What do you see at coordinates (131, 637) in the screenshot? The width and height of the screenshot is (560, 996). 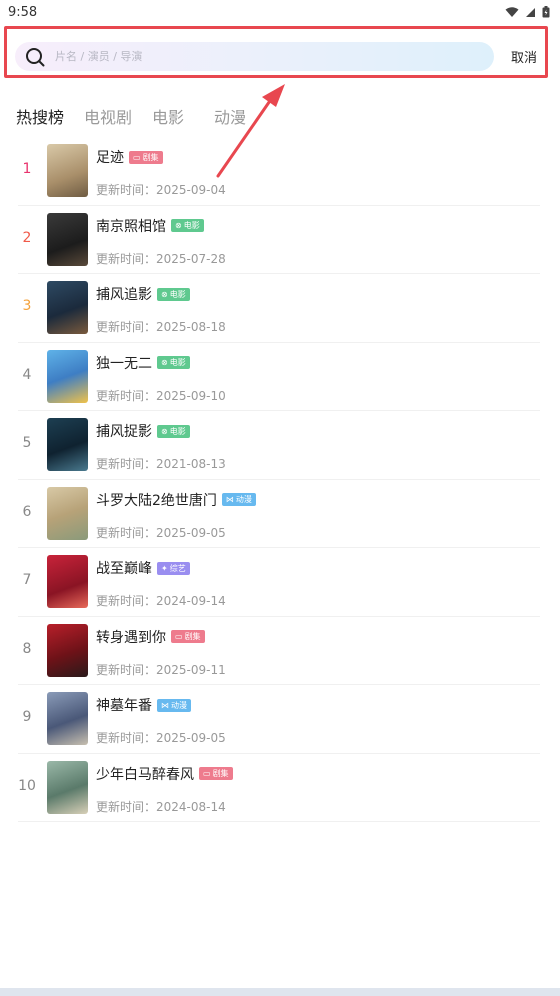 I see `item-title: 转身遇到你` at bounding box center [131, 637].